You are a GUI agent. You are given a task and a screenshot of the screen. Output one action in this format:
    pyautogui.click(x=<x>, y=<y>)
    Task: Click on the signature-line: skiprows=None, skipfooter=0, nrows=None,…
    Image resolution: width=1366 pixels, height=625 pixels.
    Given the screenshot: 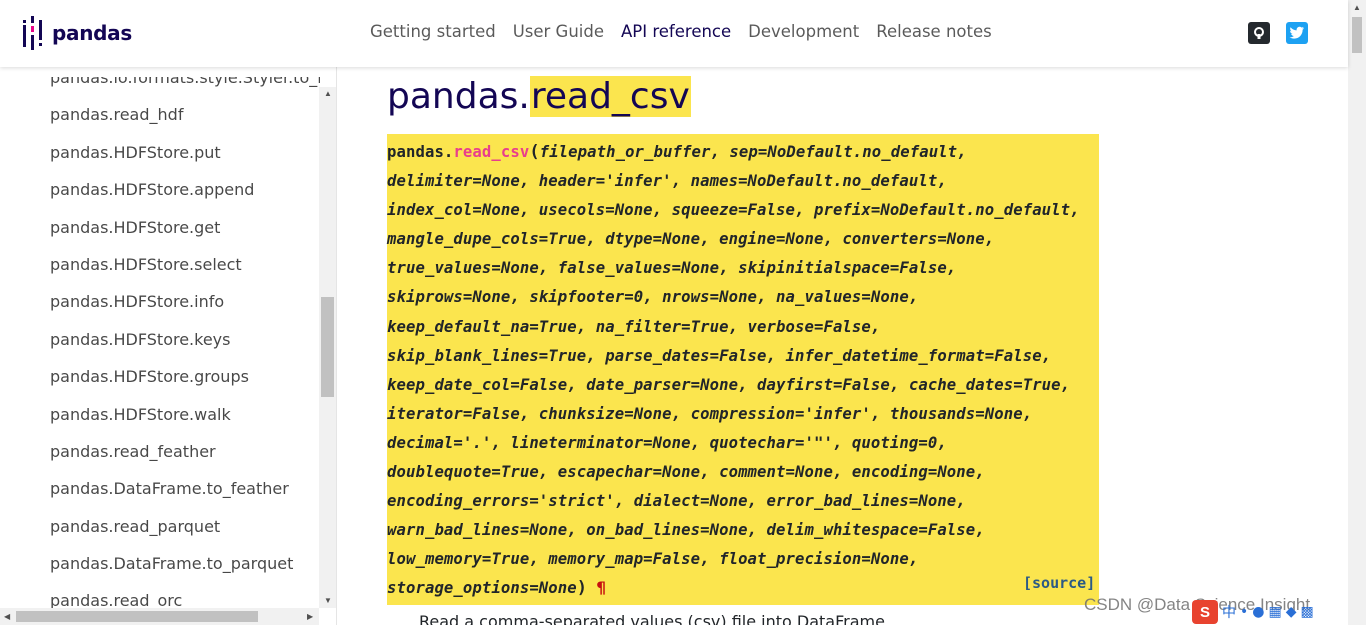 What is the action you would take?
    pyautogui.click(x=653, y=297)
    